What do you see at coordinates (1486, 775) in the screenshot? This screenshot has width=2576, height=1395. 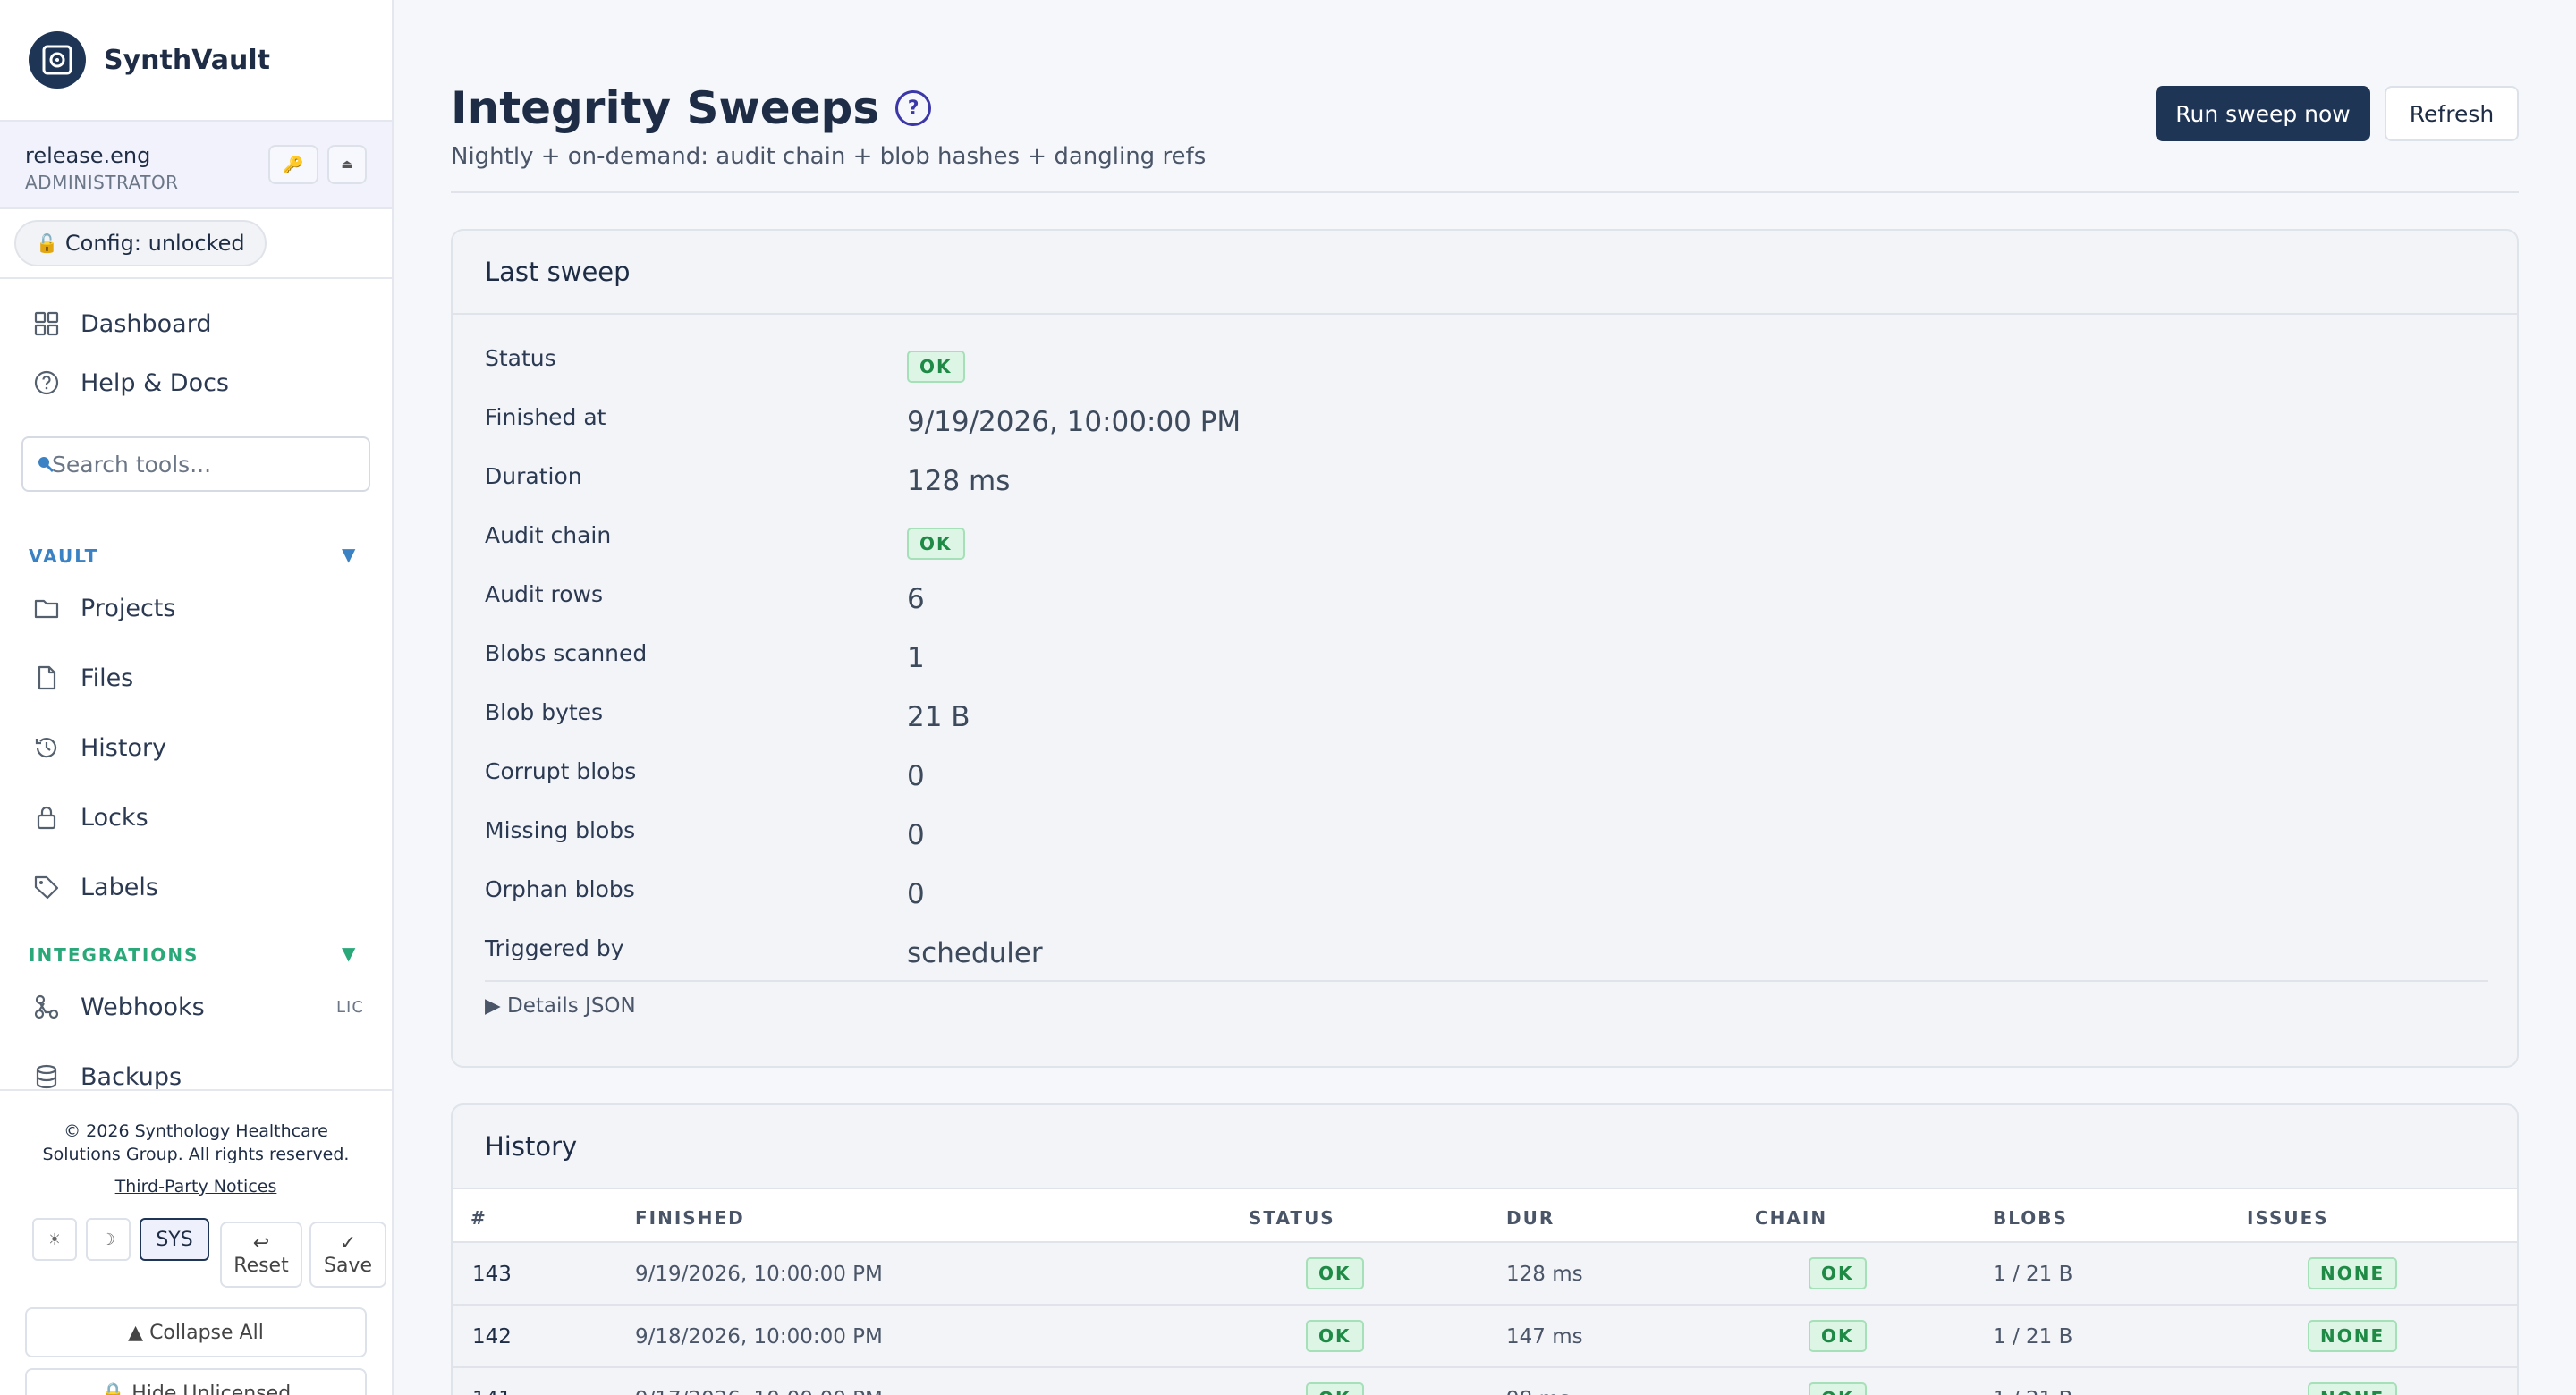 I see `kv-corrupt-blobs: Corrupt blobs 0` at bounding box center [1486, 775].